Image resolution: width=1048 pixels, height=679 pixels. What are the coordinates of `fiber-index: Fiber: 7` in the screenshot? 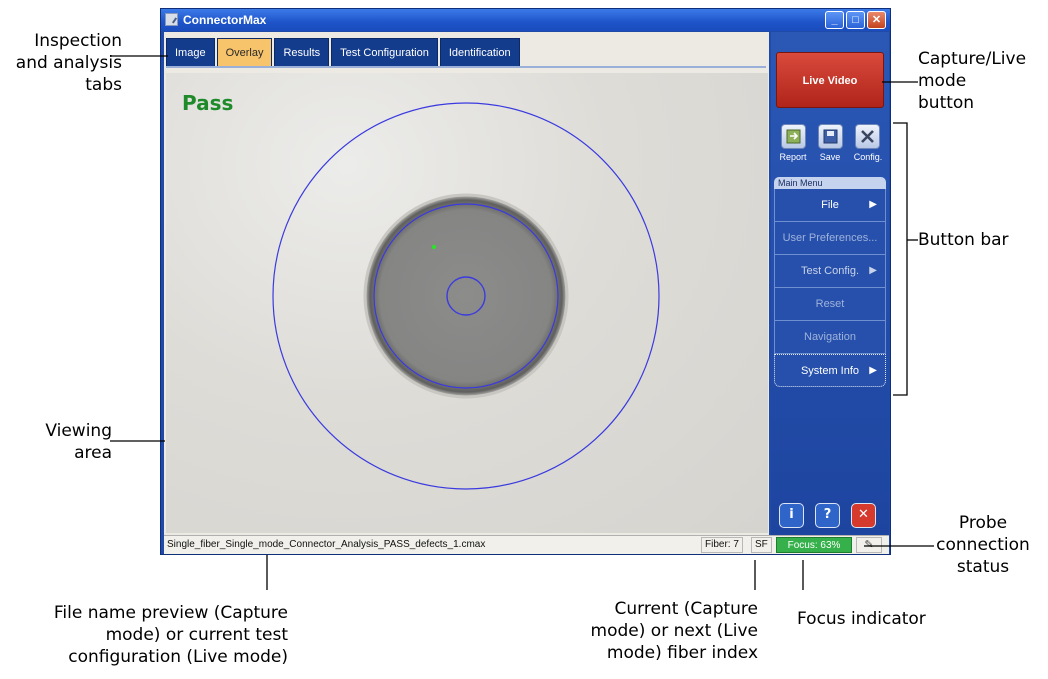 It's located at (722, 545).